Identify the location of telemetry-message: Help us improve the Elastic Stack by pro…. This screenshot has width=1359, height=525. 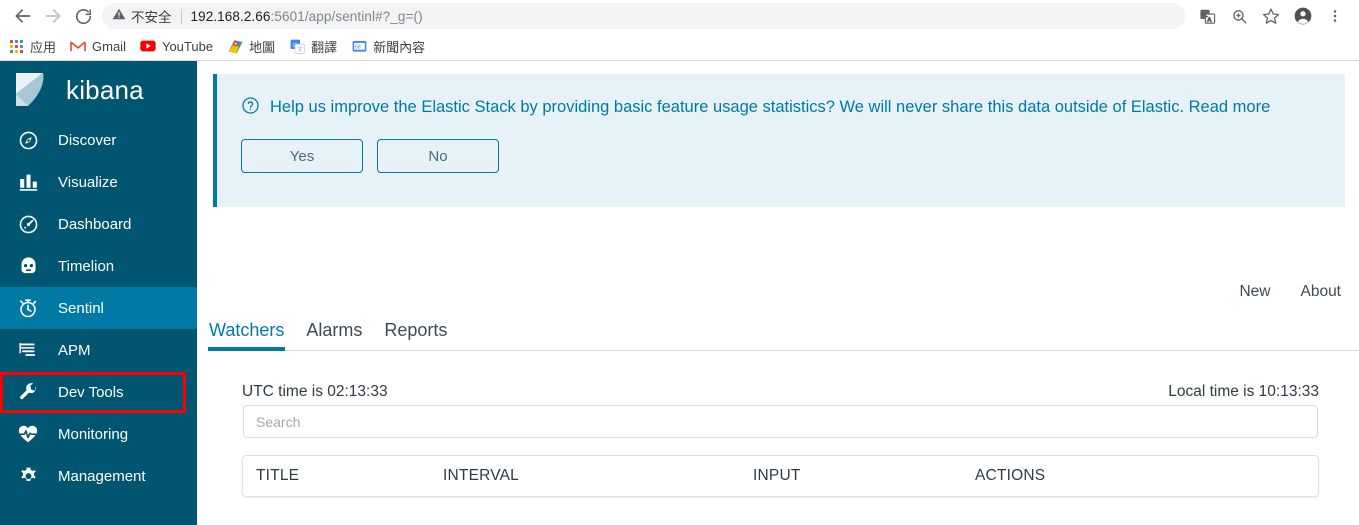
(770, 107).